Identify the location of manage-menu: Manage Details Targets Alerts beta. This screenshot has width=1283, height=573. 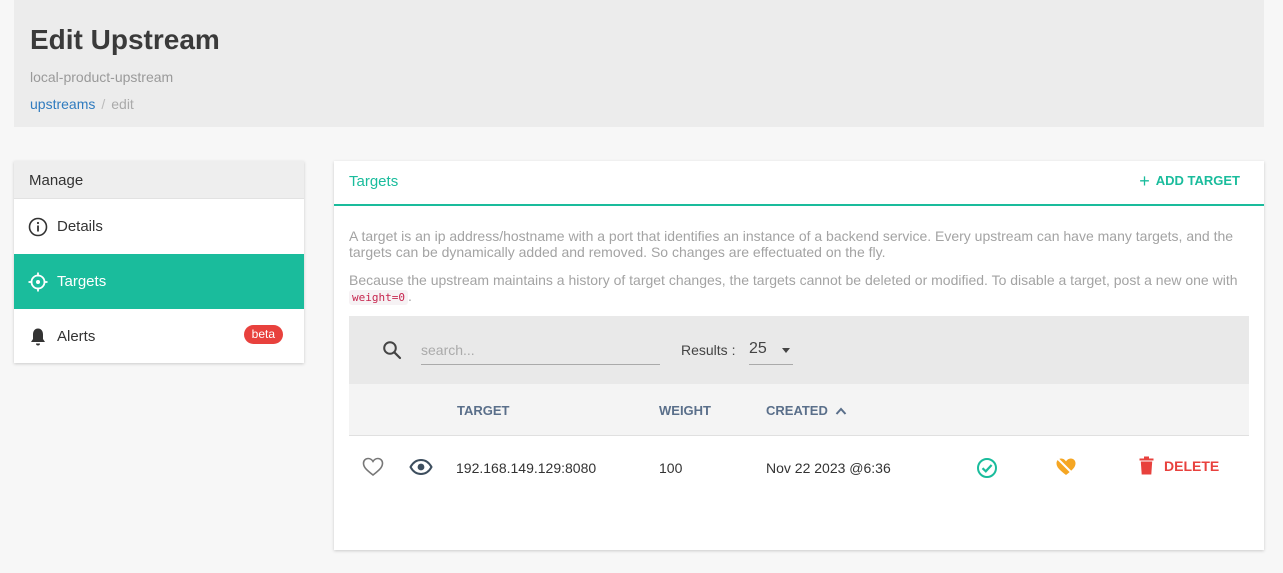
(159, 262).